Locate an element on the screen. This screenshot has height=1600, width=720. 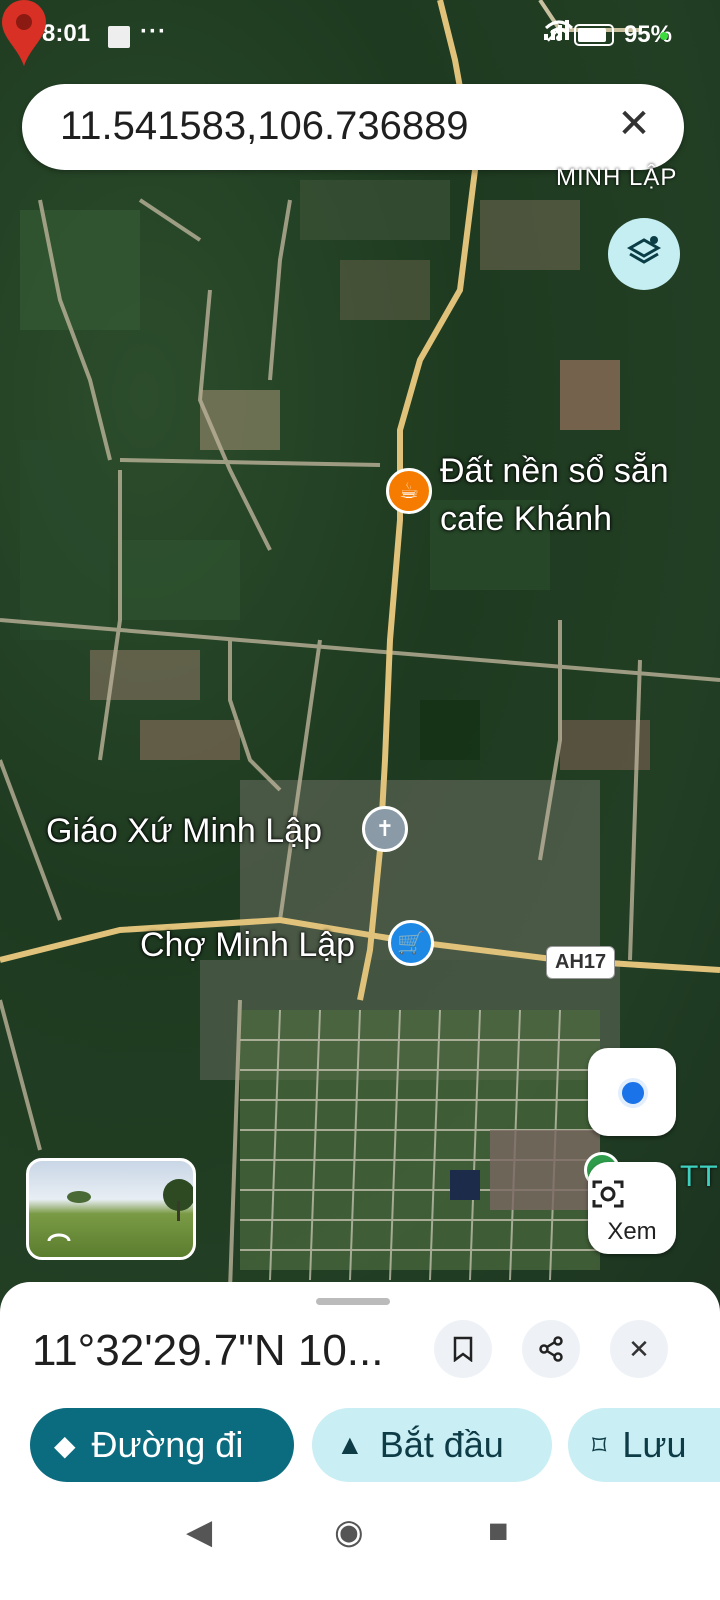
layers-button is located at coordinates (644, 254).